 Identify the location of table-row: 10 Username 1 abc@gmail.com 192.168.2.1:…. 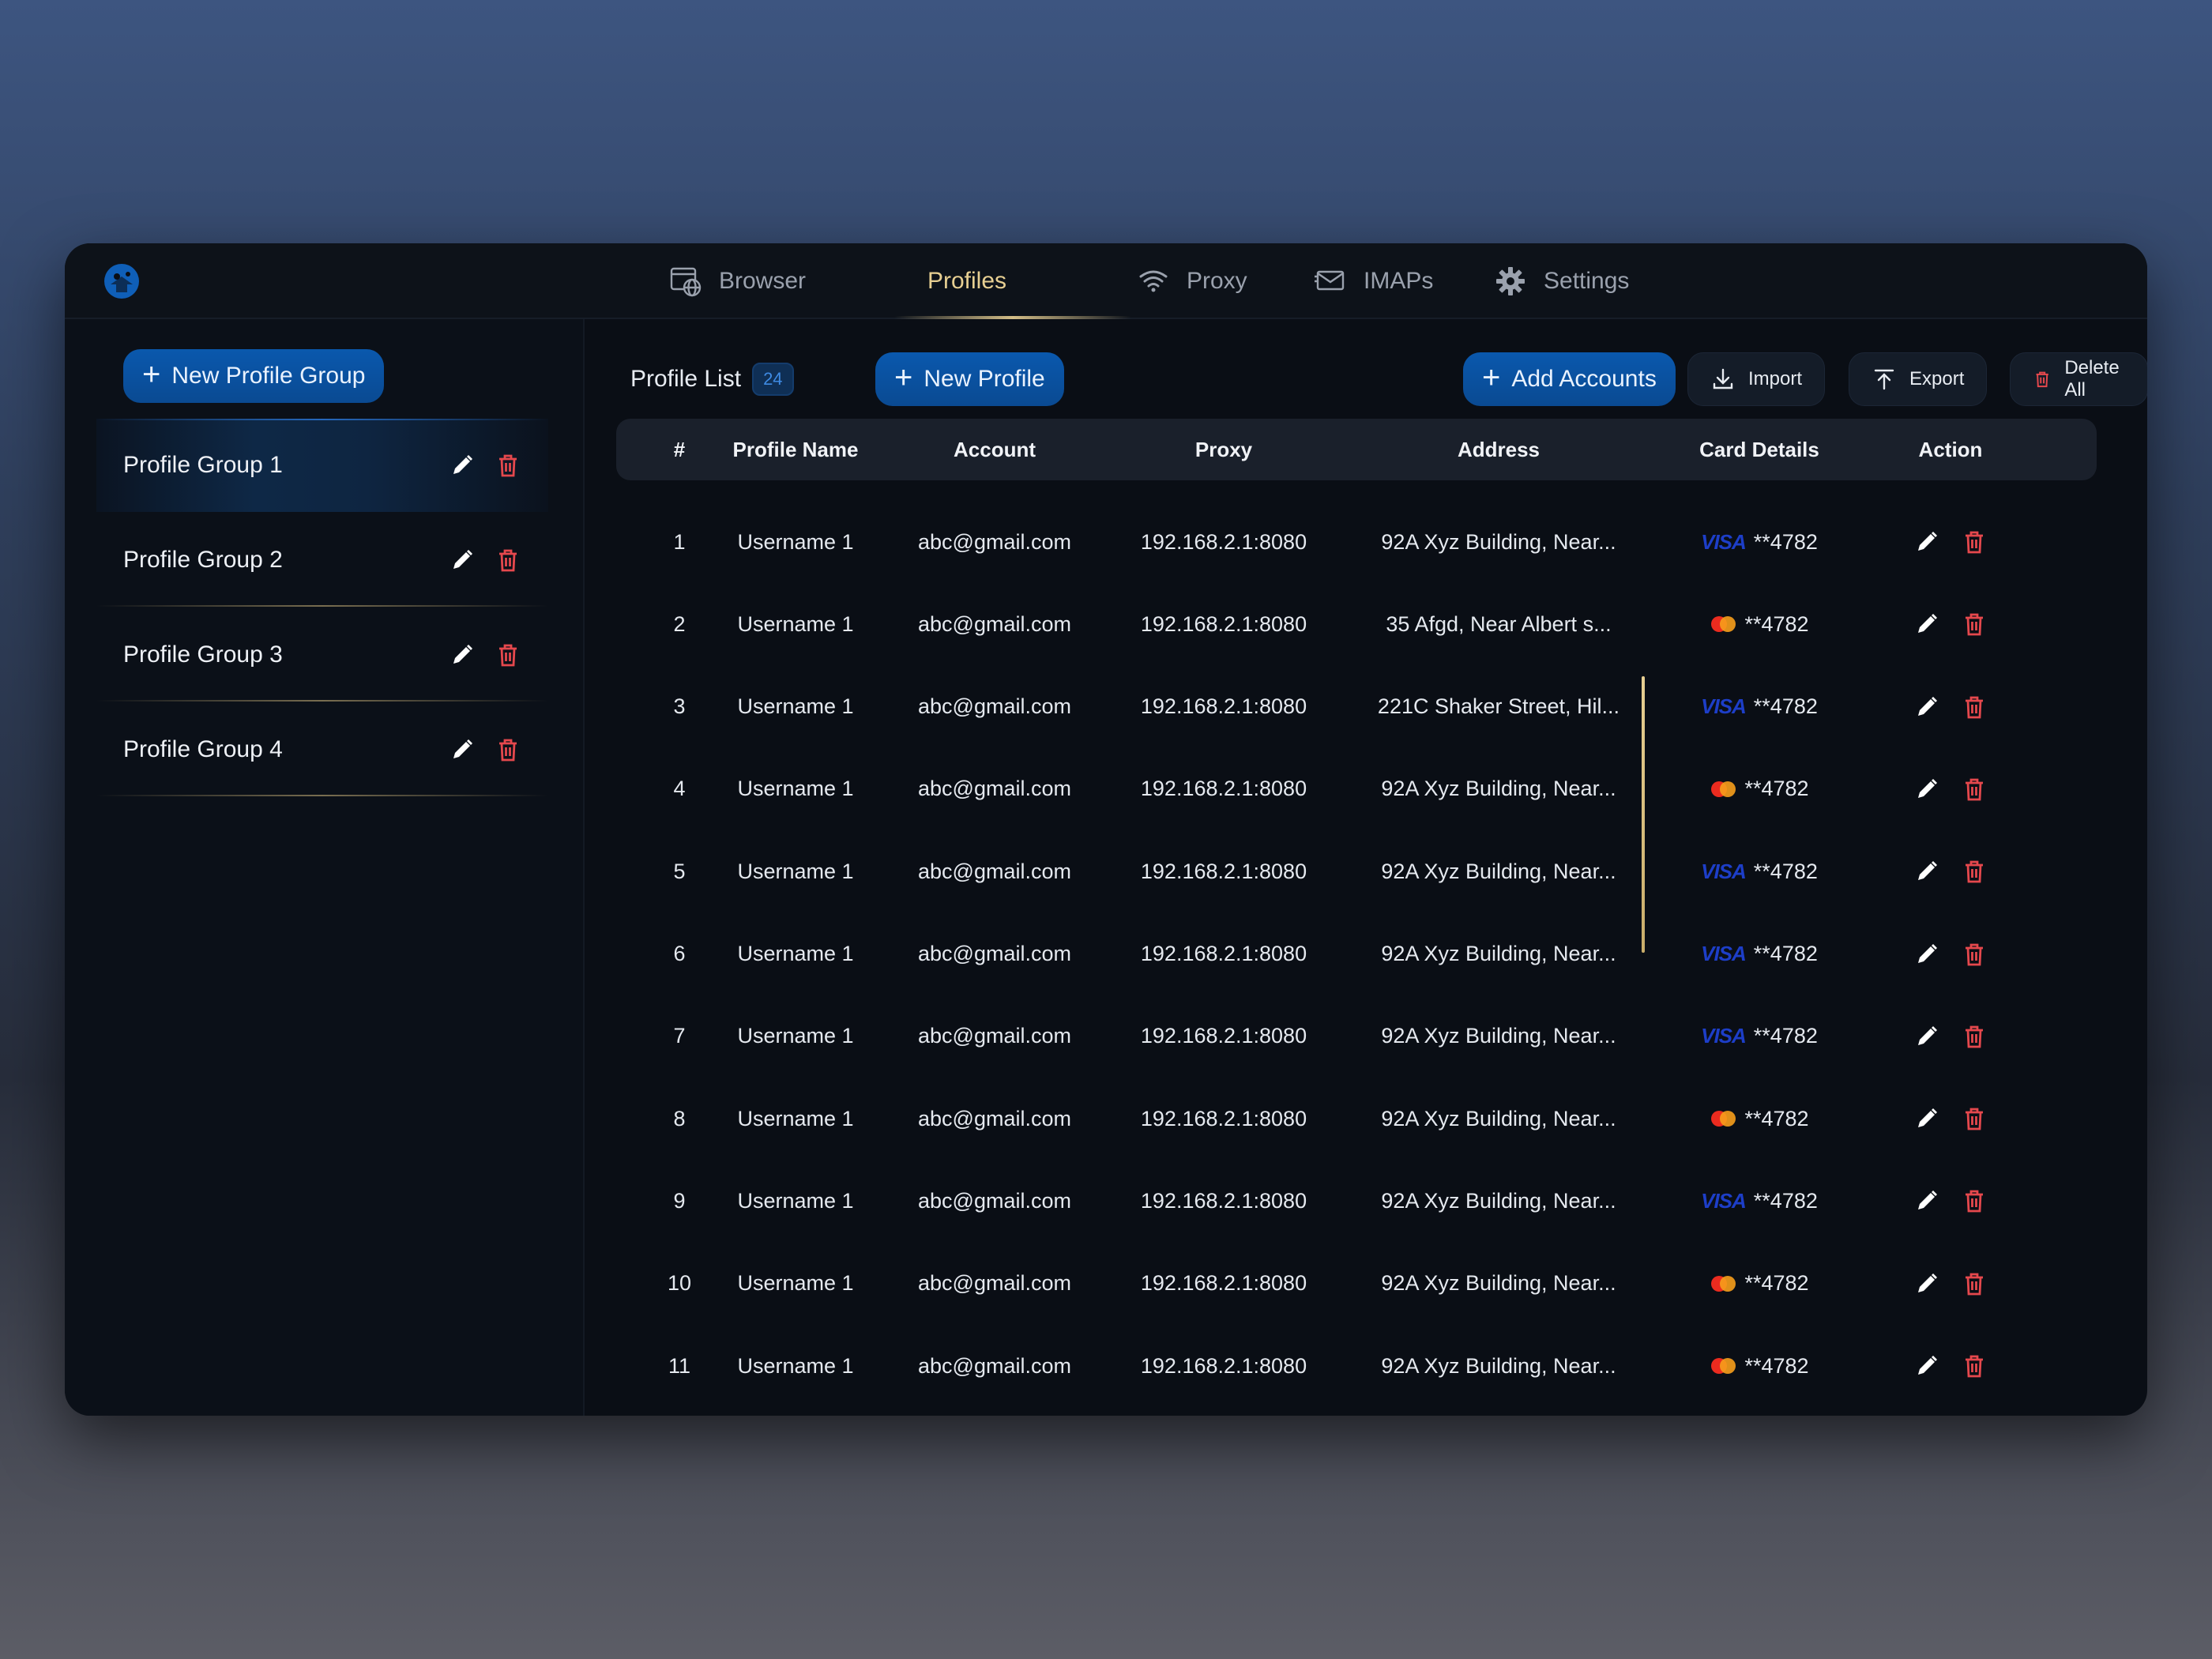
(1356, 1284).